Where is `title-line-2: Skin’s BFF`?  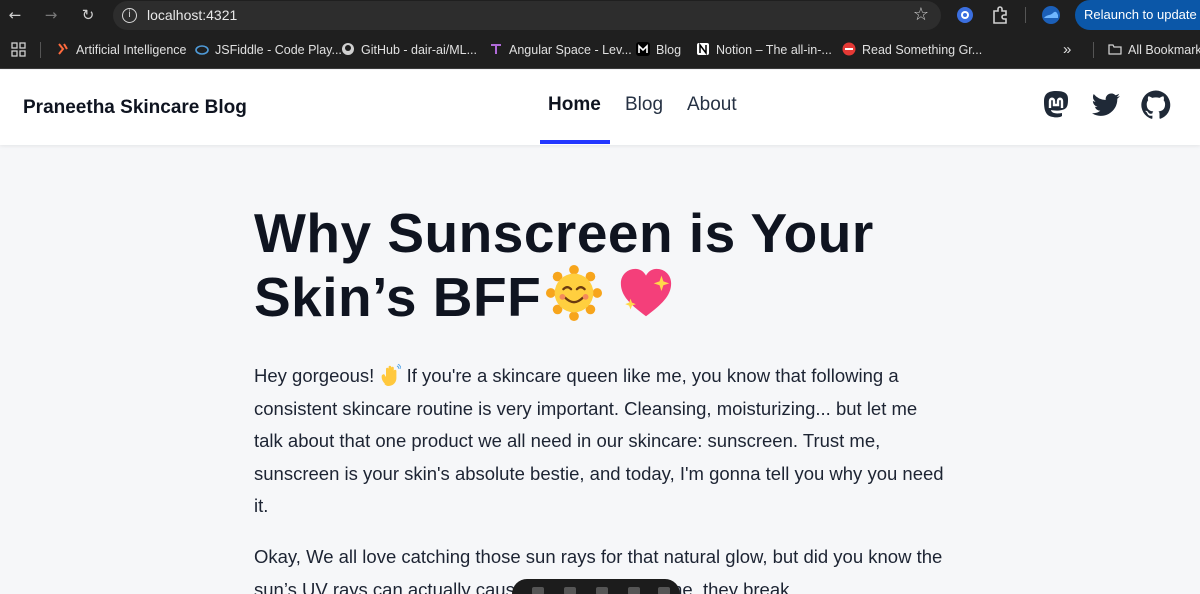 title-line-2: Skin’s BFF is located at coordinates (398, 297).